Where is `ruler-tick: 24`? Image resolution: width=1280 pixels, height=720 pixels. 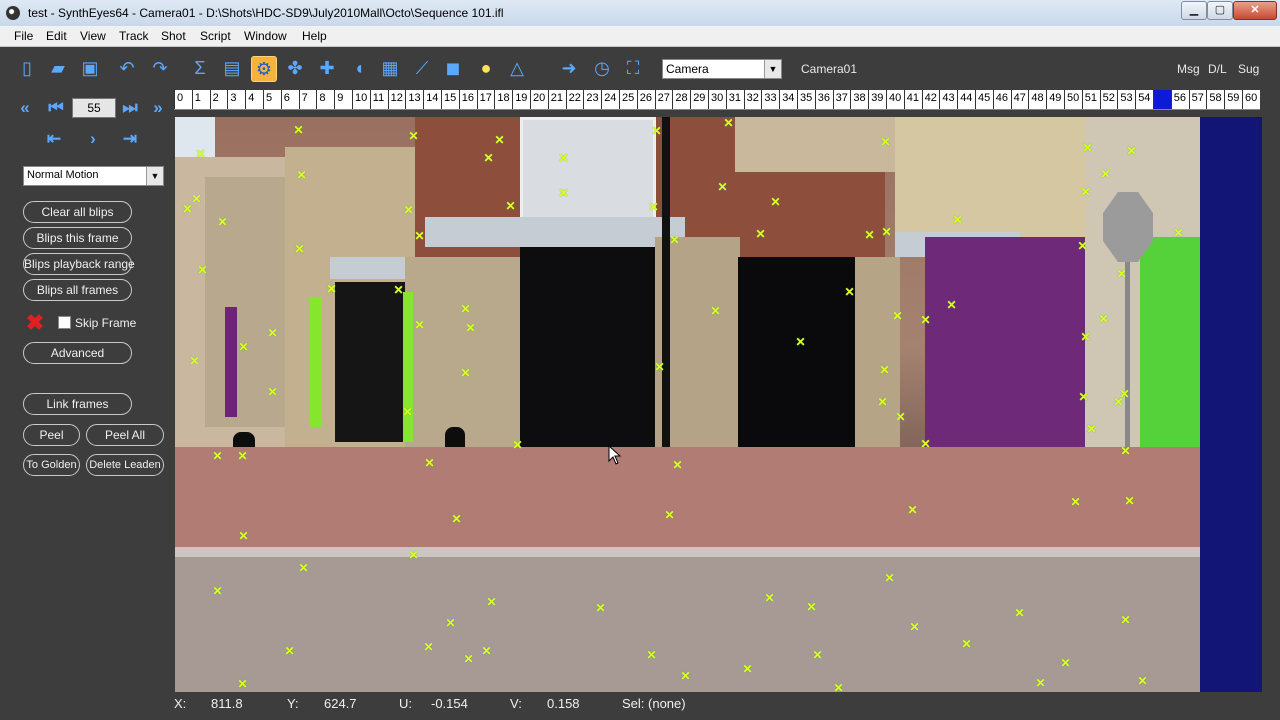
ruler-tick: 24 is located at coordinates (610, 99).